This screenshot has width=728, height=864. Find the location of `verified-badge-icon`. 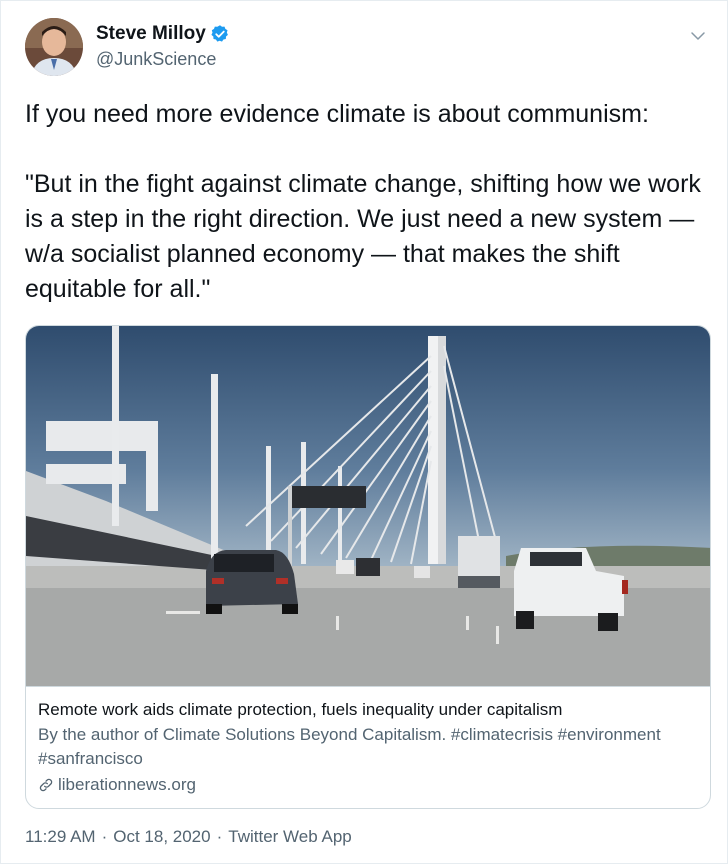

verified-badge-icon is located at coordinates (219, 33).